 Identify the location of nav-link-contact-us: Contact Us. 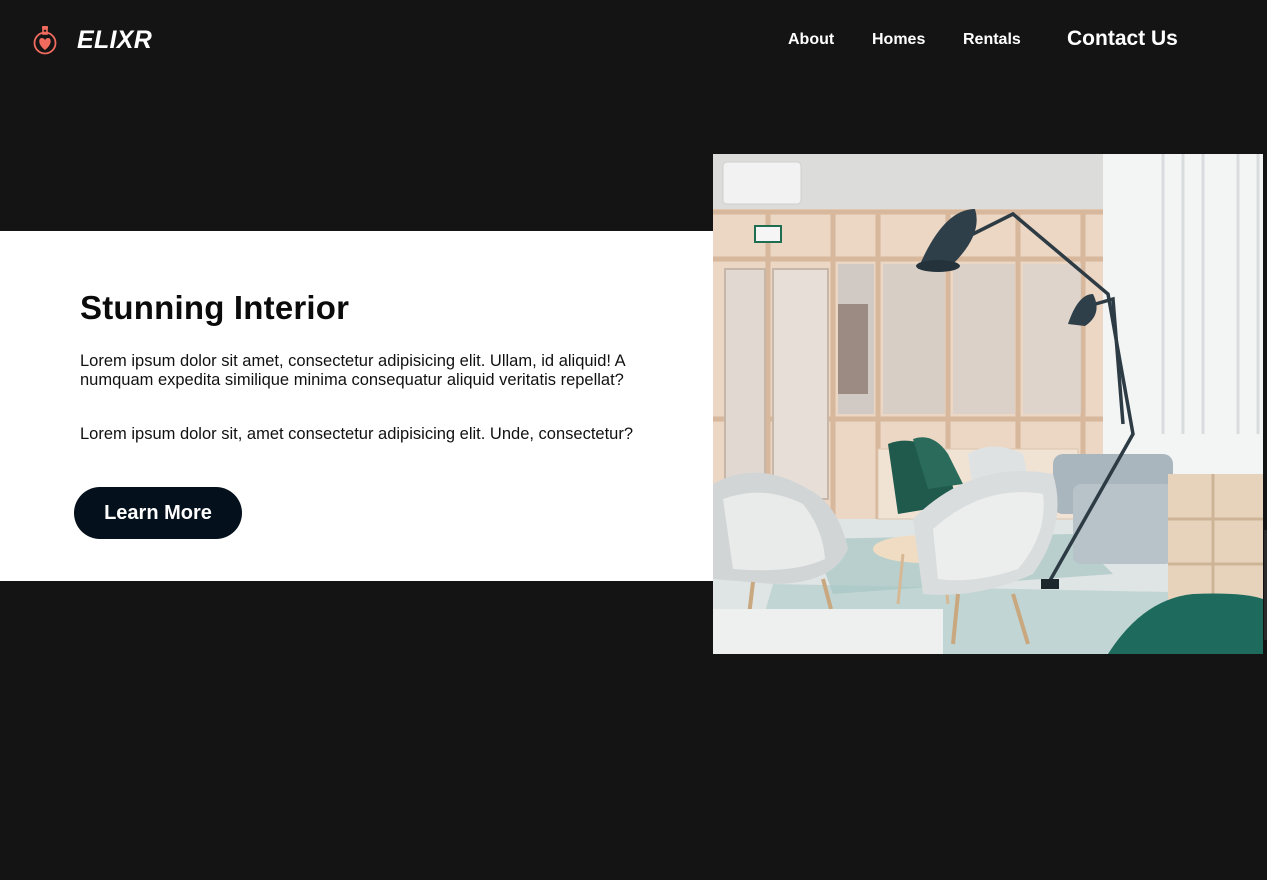
(1122, 39).